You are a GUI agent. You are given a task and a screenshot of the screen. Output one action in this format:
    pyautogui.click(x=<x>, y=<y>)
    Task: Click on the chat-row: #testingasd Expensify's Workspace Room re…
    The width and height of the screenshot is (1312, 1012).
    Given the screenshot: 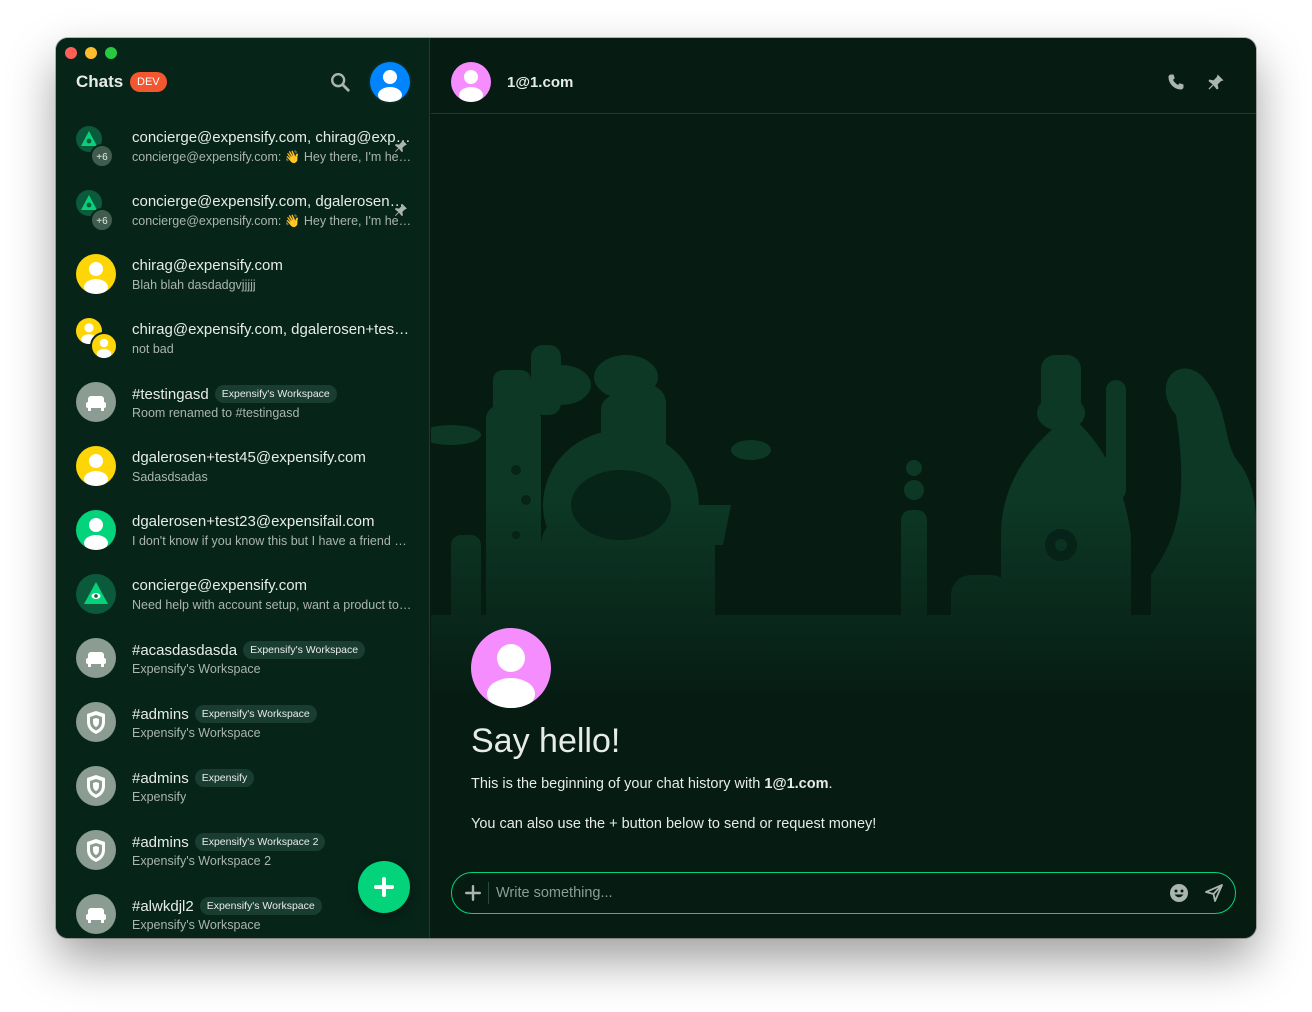 What is the action you would take?
    pyautogui.click(x=242, y=402)
    